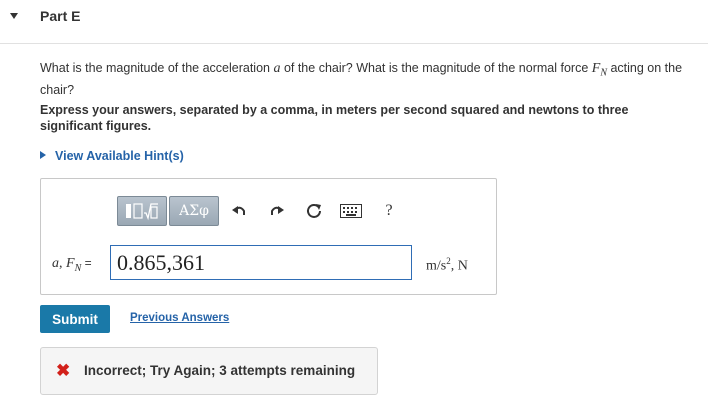 The height and width of the screenshot is (405, 708). I want to click on templates-button, so click(142, 211).